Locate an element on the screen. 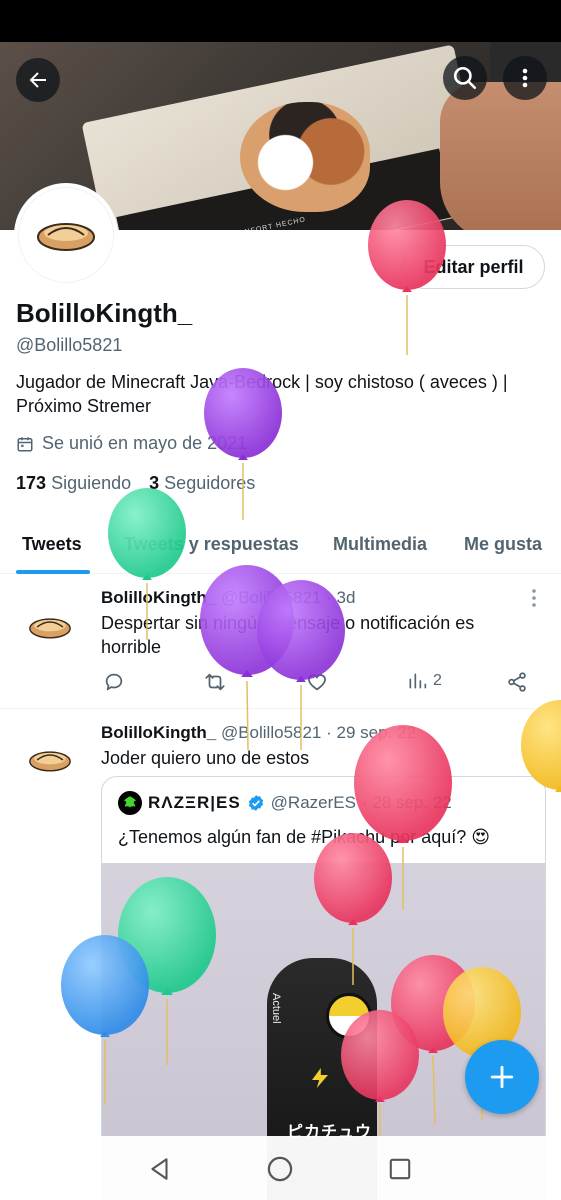 The width and height of the screenshot is (561, 1200). nav-home-button is located at coordinates (280, 1169).